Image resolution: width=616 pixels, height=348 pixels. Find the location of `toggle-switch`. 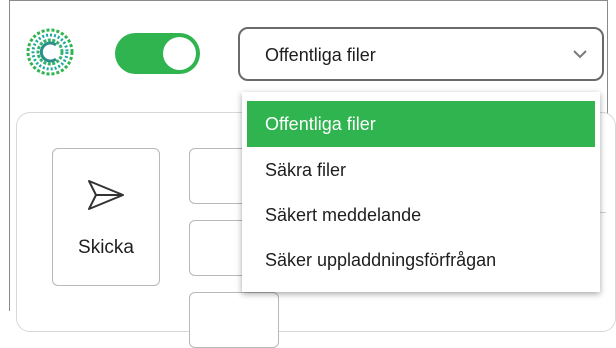

toggle-switch is located at coordinates (157, 53).